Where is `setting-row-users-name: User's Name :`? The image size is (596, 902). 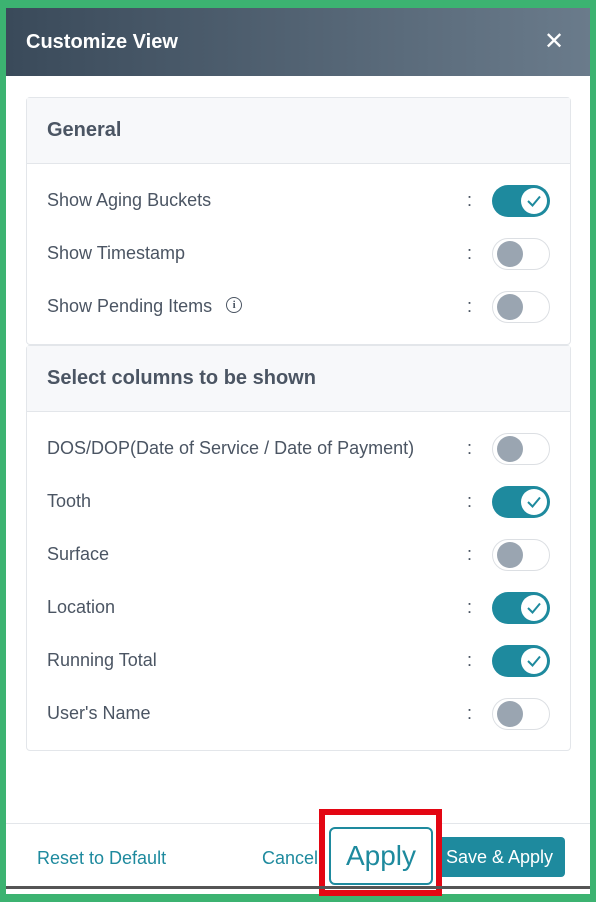
setting-row-users-name: User's Name : is located at coordinates (298, 713).